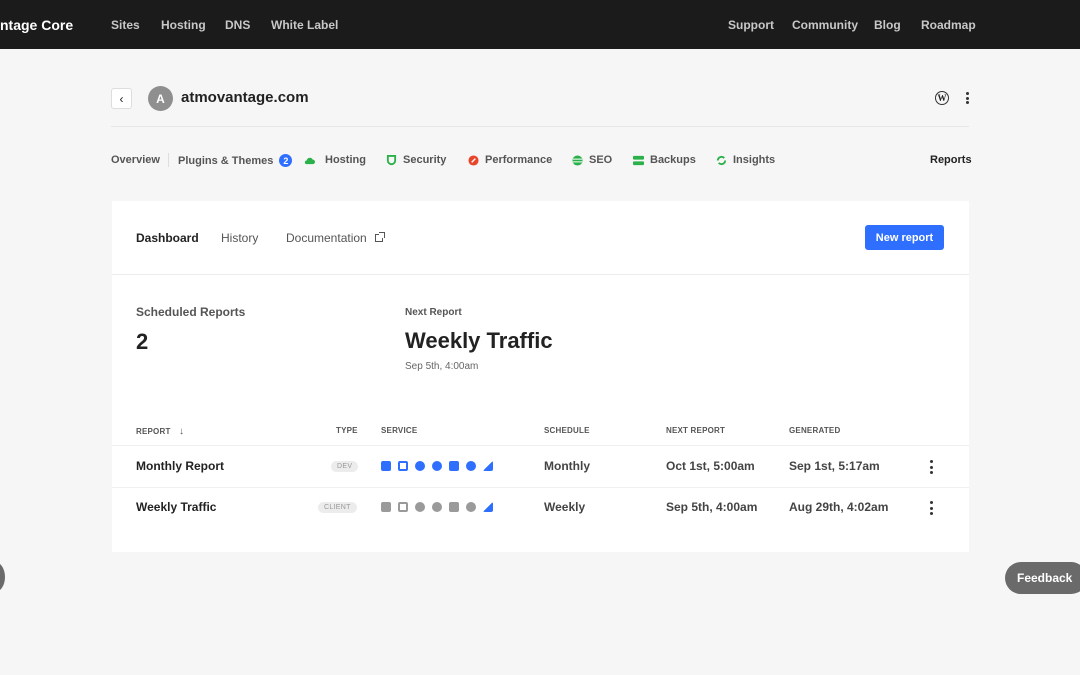  I want to click on feedback-button: Feedback, so click(1042, 578).